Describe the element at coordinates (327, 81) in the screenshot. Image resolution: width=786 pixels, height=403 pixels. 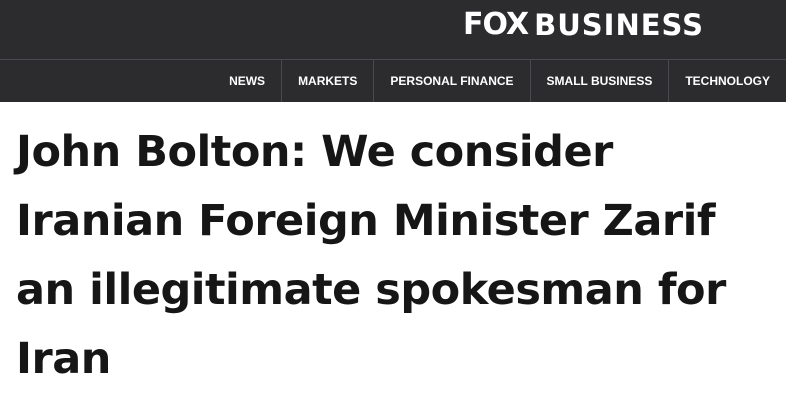
I see `nav-item-markets: MARKETS` at that location.